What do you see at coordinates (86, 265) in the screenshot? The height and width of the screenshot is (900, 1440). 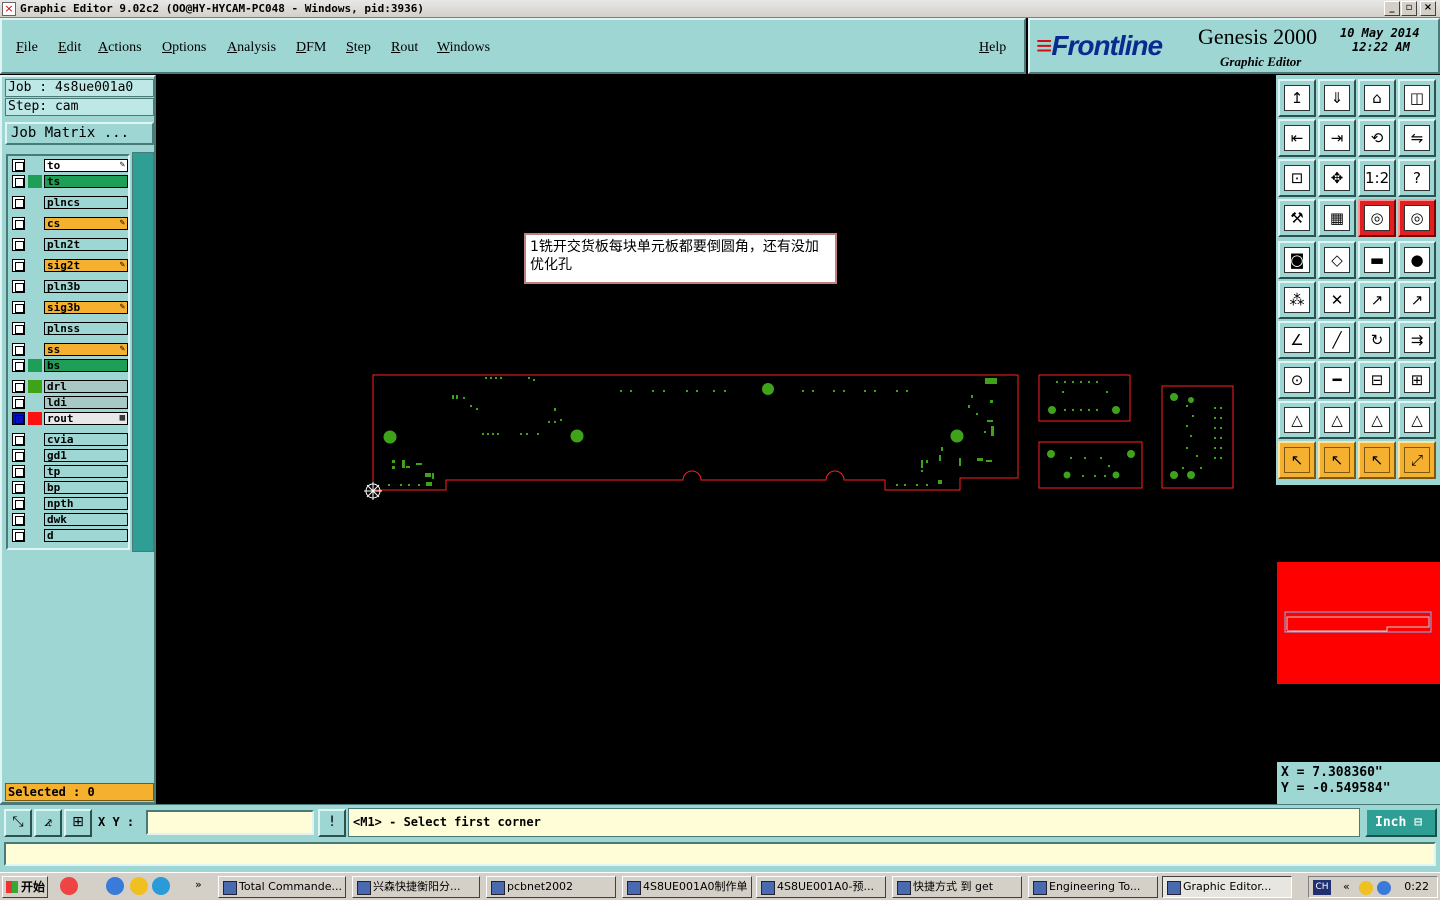 I see `layer-name: sig2t ✎` at bounding box center [86, 265].